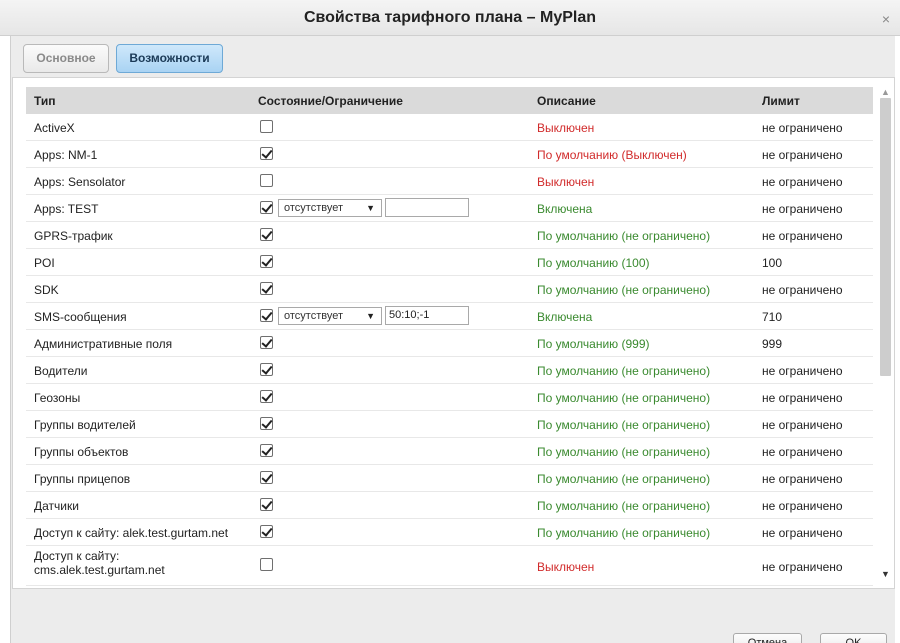  Describe the element at coordinates (449, 100) in the screenshot. I see `table-header: Тип Состояние/Ограничение Описание Лимит` at that location.